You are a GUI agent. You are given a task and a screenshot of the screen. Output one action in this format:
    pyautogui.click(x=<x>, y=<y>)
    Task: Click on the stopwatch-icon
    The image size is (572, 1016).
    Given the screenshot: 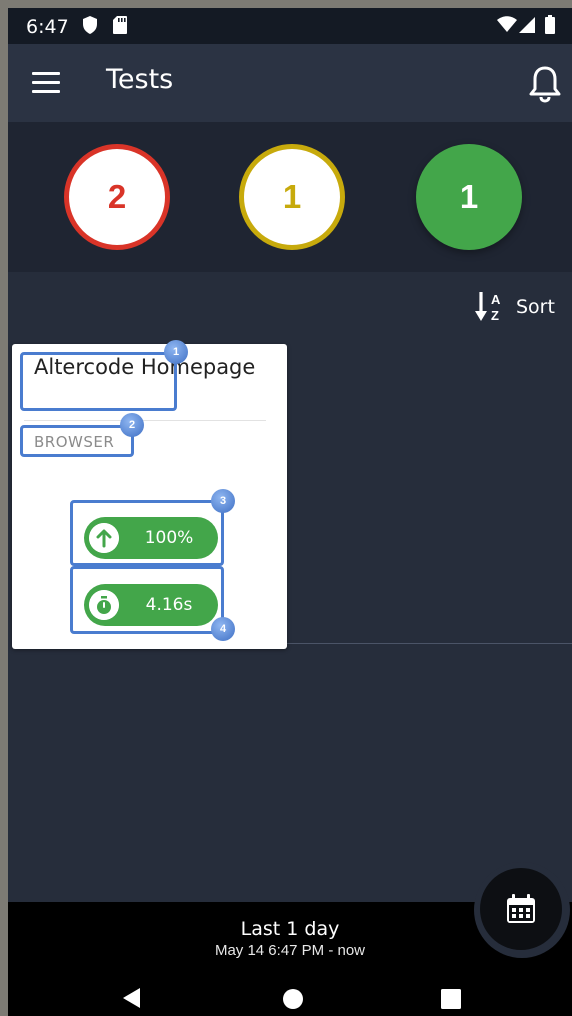 What is the action you would take?
    pyautogui.click(x=104, y=605)
    